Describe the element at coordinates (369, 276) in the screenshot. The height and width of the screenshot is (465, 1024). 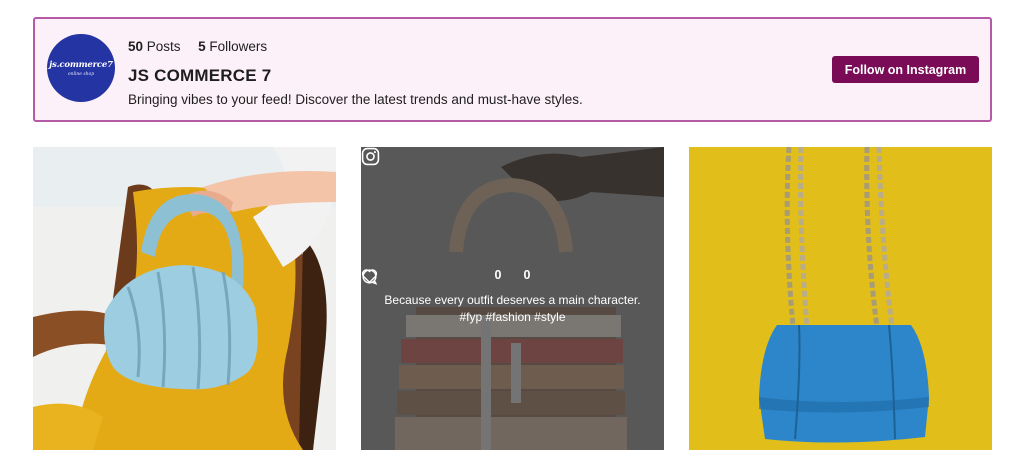
I see `comment-icon` at that location.